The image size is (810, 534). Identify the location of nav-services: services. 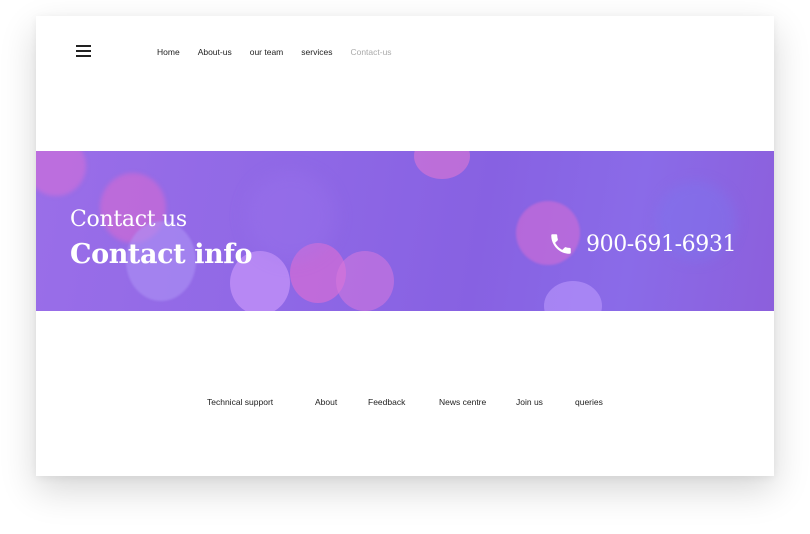
(316, 52).